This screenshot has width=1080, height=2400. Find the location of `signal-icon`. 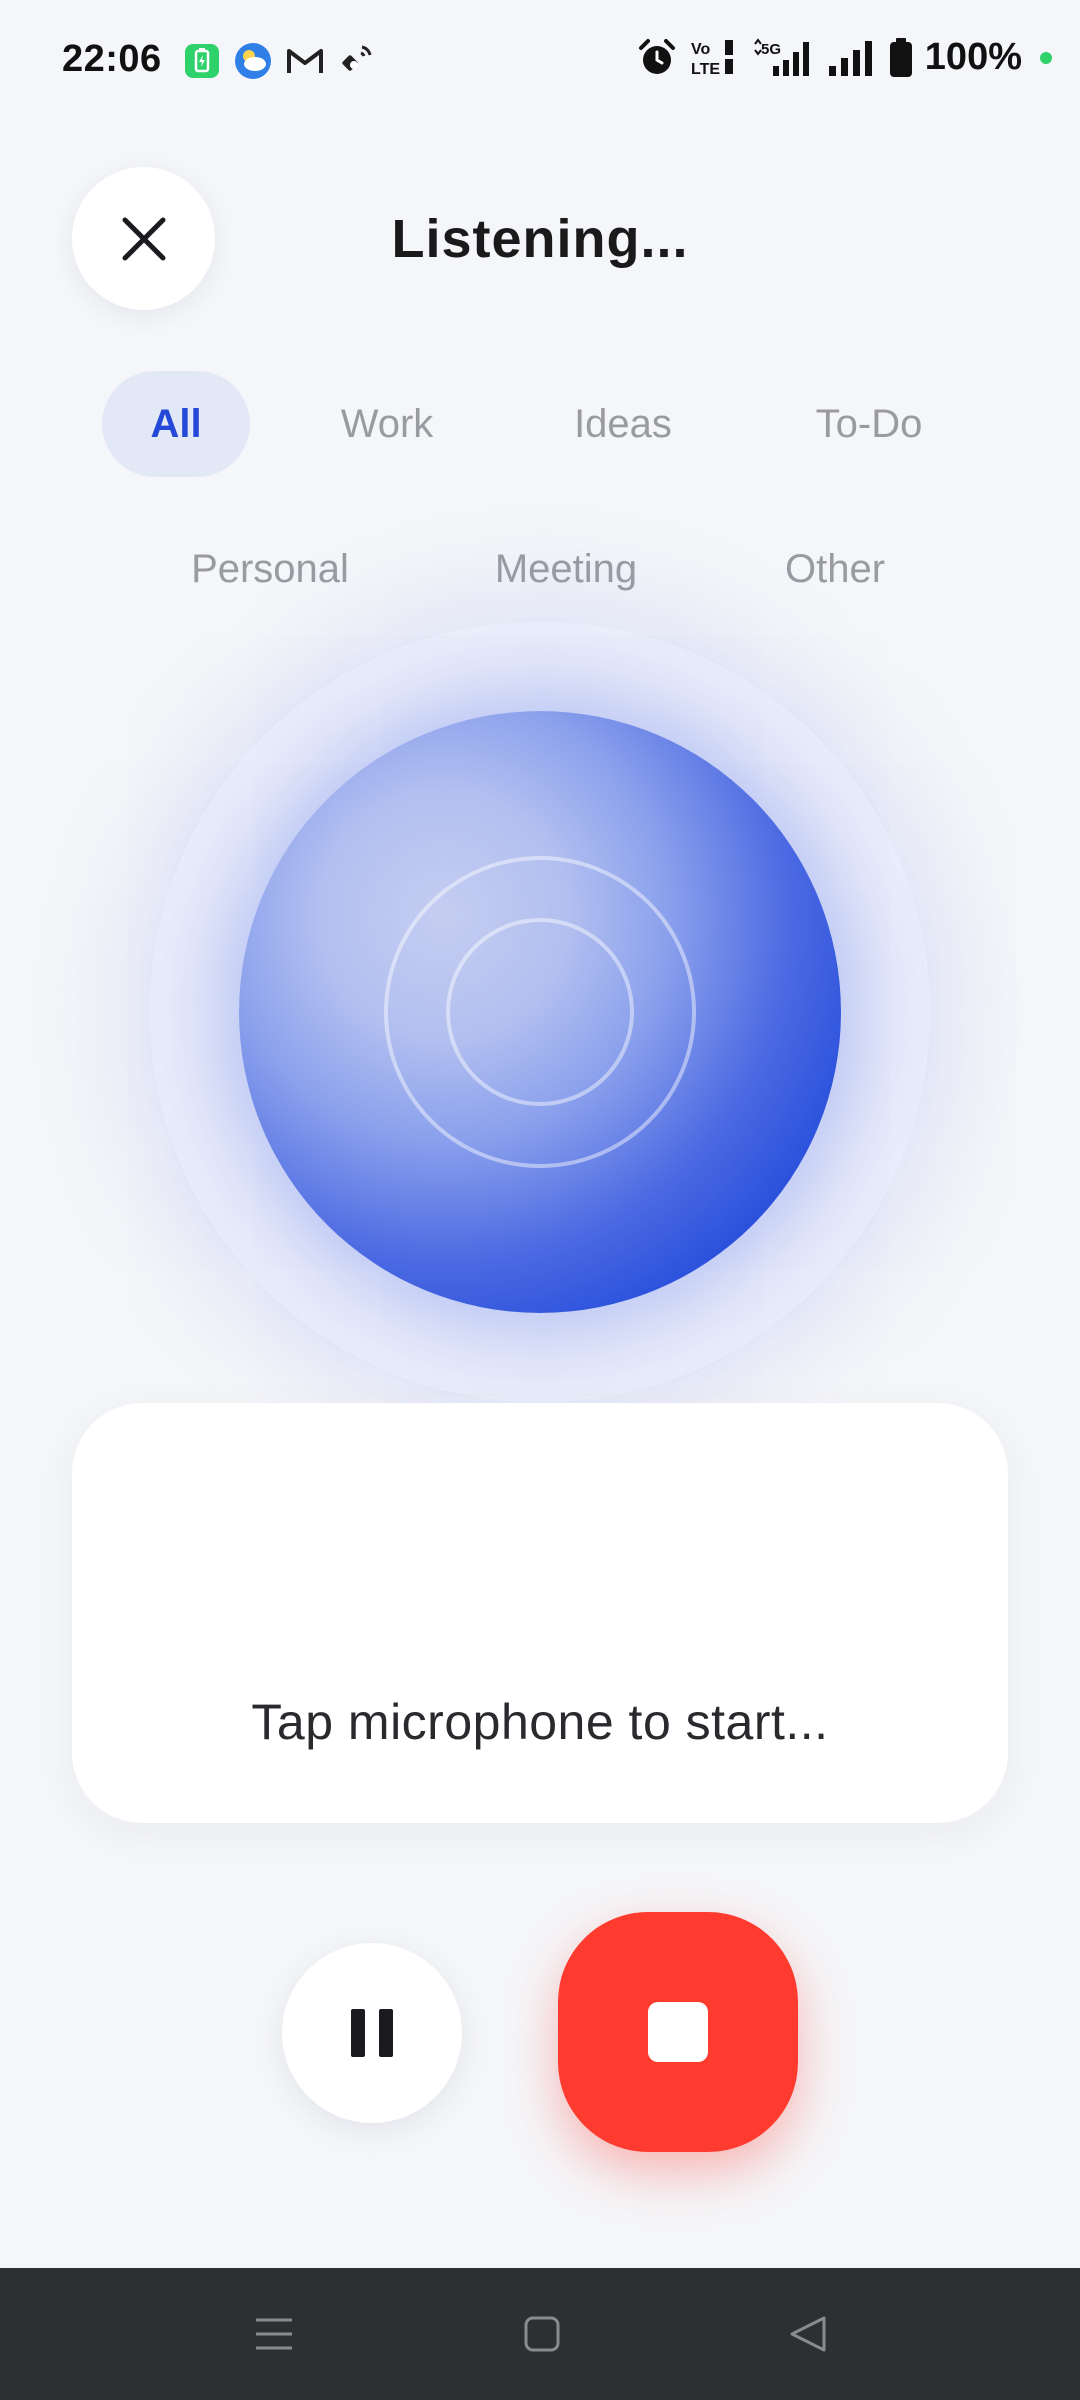

signal-icon is located at coordinates (850, 58).